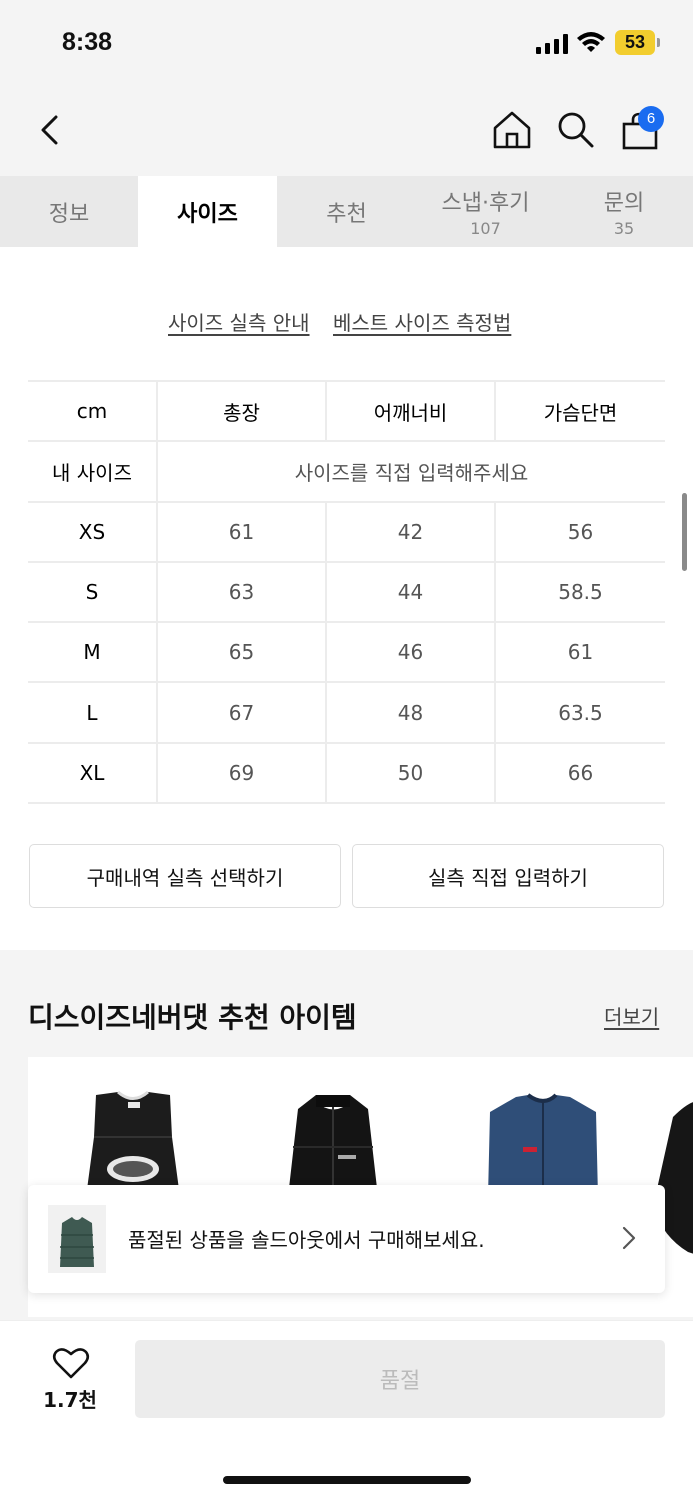  I want to click on shoulder-cell: 46, so click(411, 652).